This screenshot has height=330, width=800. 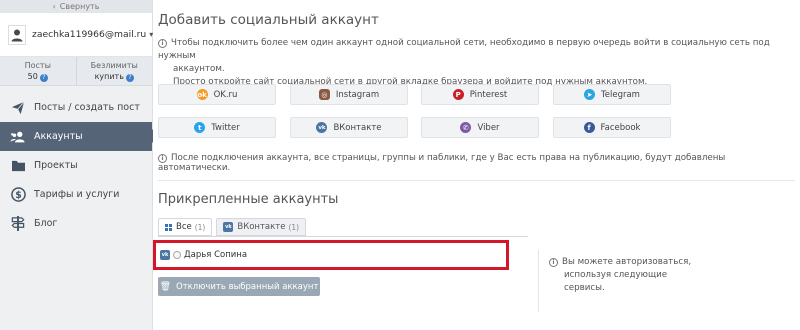 What do you see at coordinates (165, 286) in the screenshot?
I see `trash-icon: 🗑` at bounding box center [165, 286].